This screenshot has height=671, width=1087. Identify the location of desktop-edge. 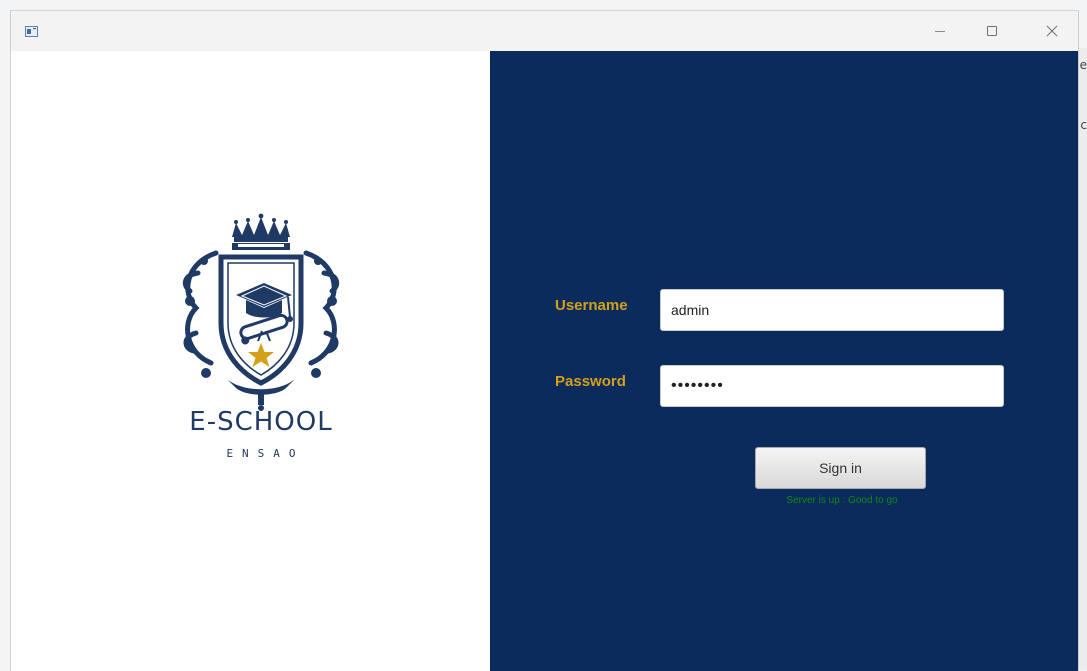
(1083, 359).